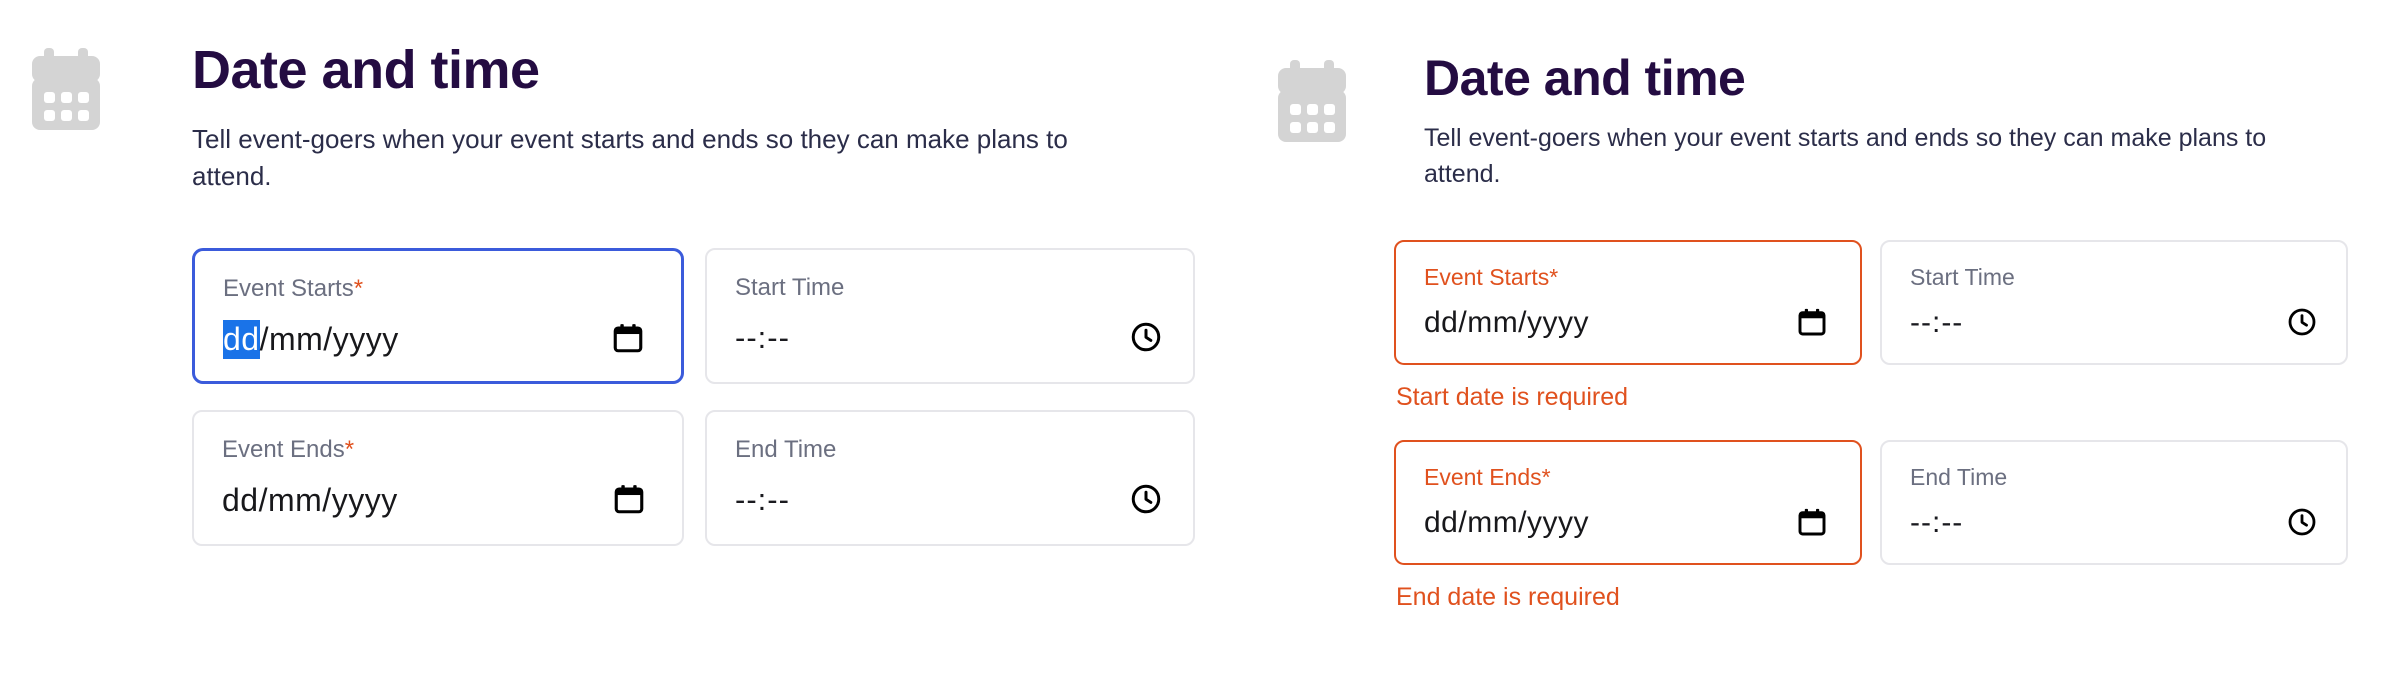 This screenshot has width=2400, height=675. I want to click on date-remaining-segments: /mm/yyyy, so click(329, 339).